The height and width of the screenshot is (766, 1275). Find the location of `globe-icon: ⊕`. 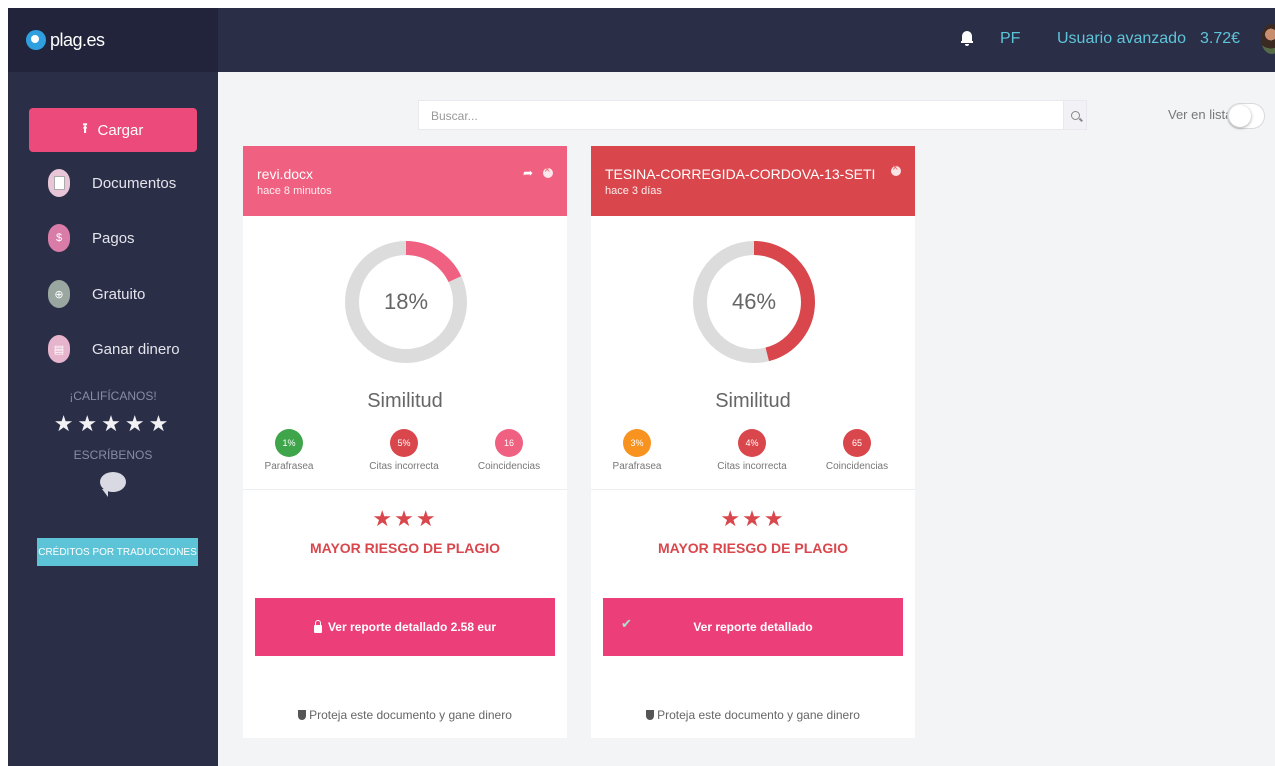

globe-icon: ⊕ is located at coordinates (59, 294).